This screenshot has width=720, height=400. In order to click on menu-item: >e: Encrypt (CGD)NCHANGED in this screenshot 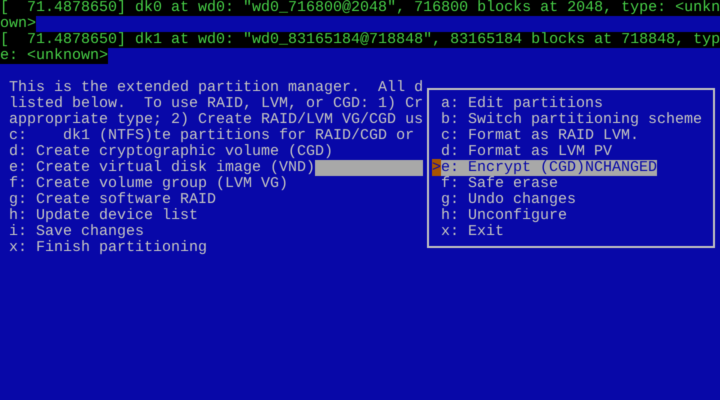, I will do `click(545, 168)`.